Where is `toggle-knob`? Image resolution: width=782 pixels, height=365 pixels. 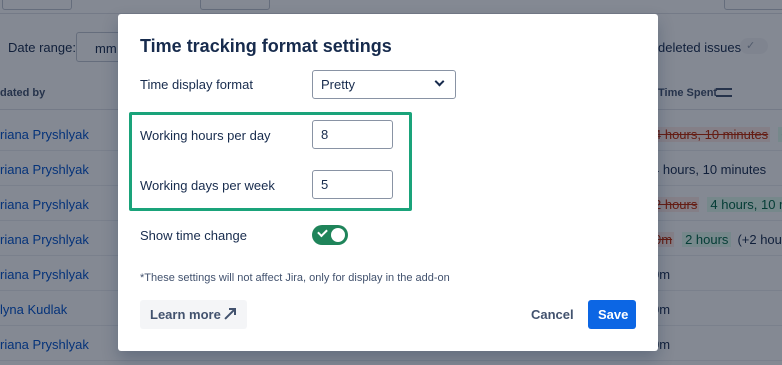
toggle-knob is located at coordinates (338, 235).